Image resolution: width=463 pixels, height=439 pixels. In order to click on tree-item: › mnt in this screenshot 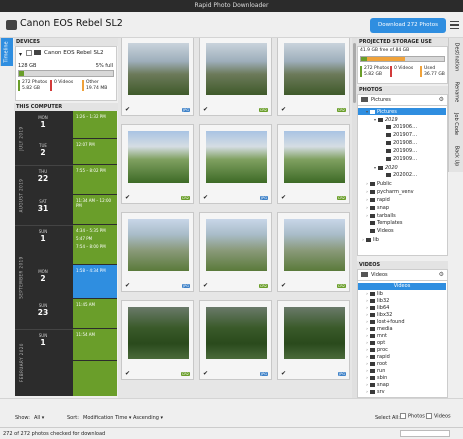, I will do `click(402, 335)`.